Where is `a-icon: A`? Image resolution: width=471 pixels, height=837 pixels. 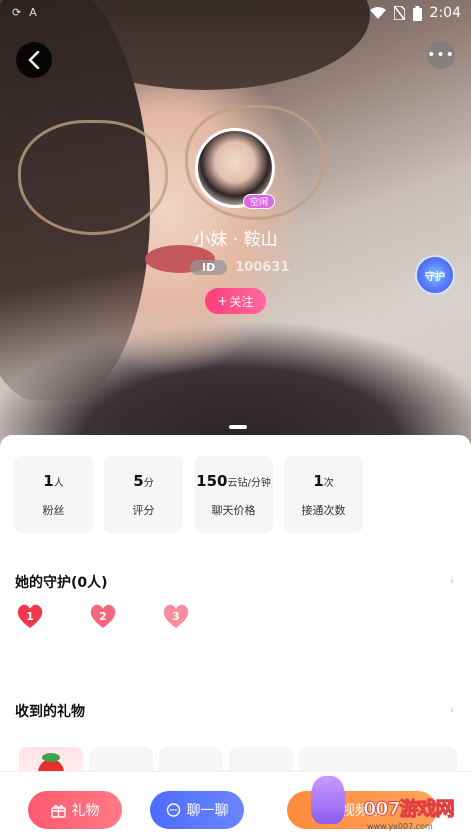
a-icon: A is located at coordinates (33, 12).